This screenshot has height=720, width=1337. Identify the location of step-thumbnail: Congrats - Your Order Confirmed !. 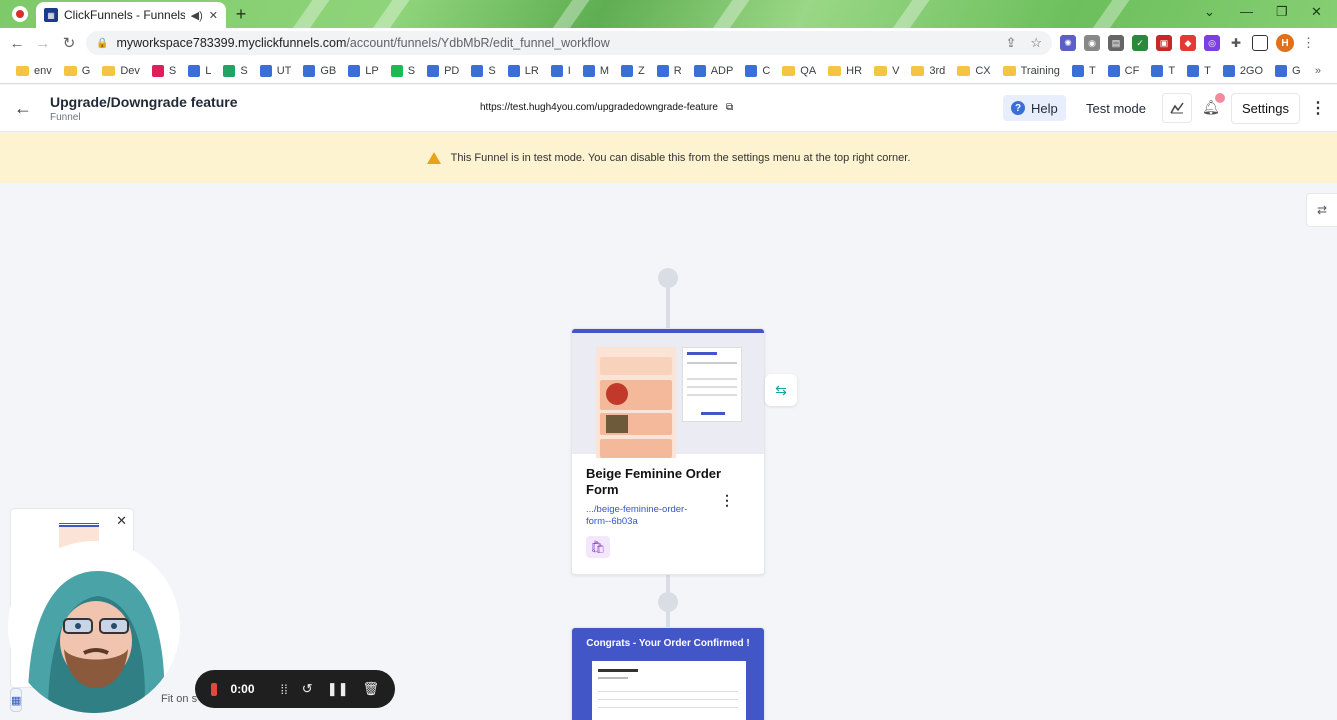
(668, 674).